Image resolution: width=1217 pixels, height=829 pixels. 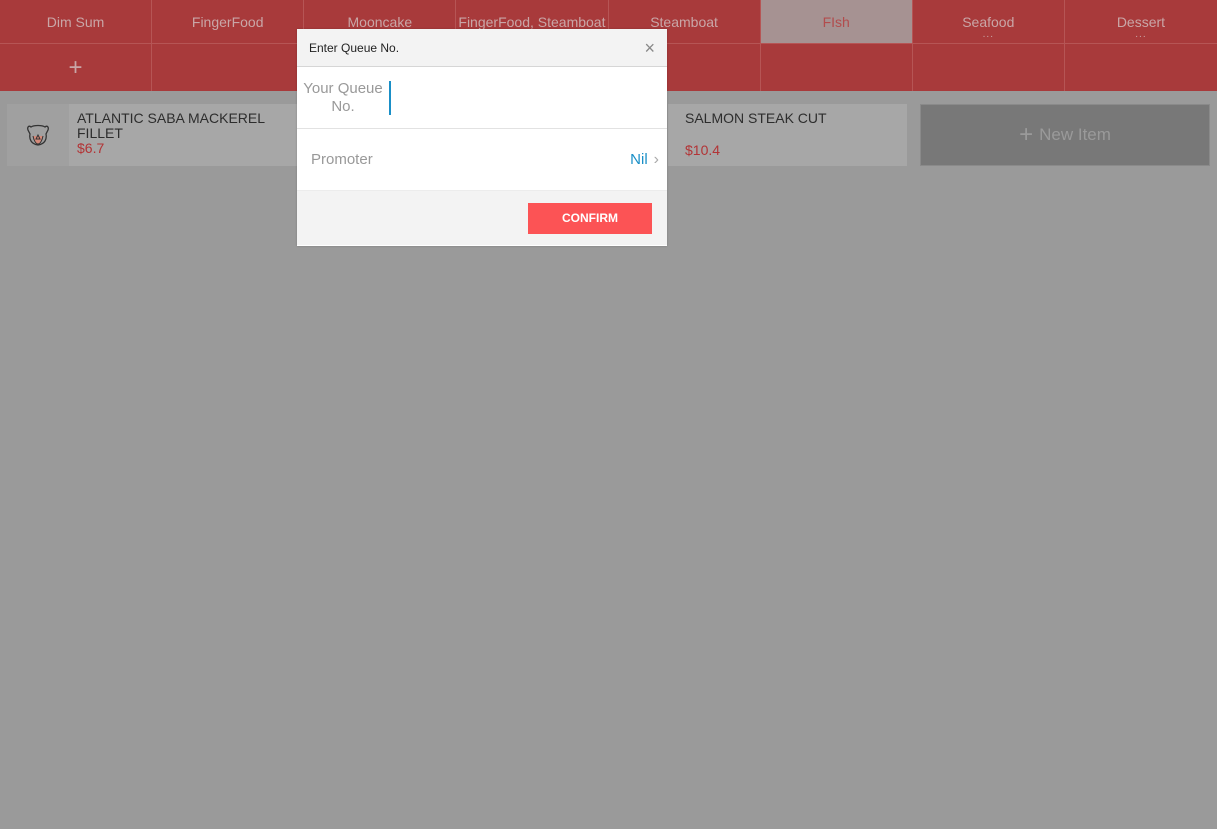 I want to click on tab-label: Seafood, so click(x=988, y=22).